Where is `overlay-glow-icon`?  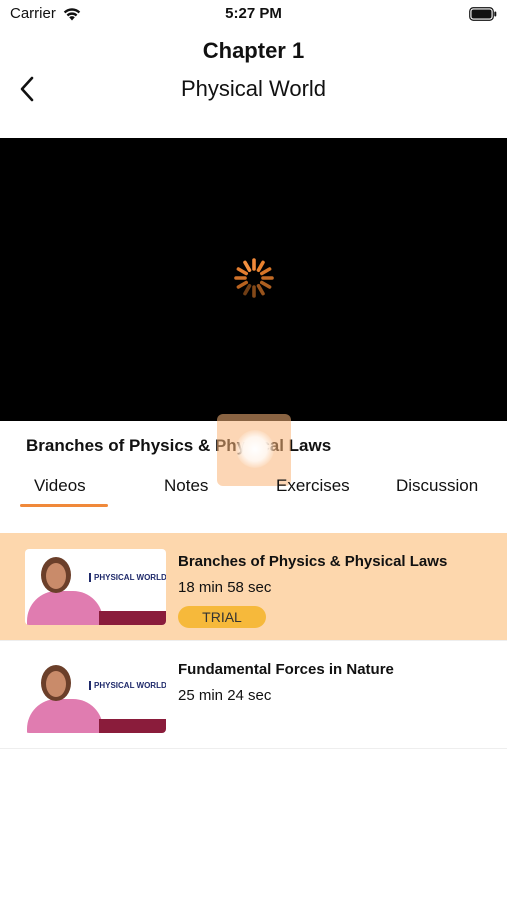 overlay-glow-icon is located at coordinates (255, 449).